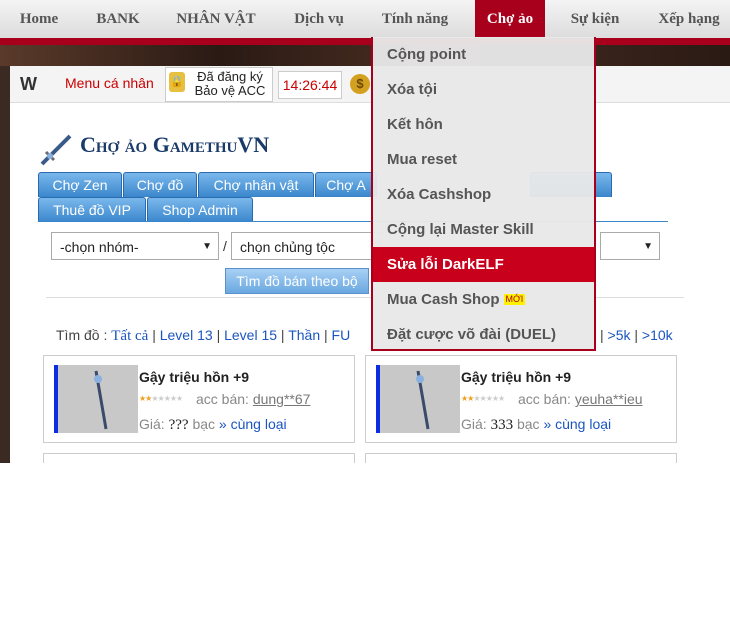  Describe the element at coordinates (297, 281) in the screenshot. I see `search-by-set-button: Tìm đồ bán theo bộ` at that location.